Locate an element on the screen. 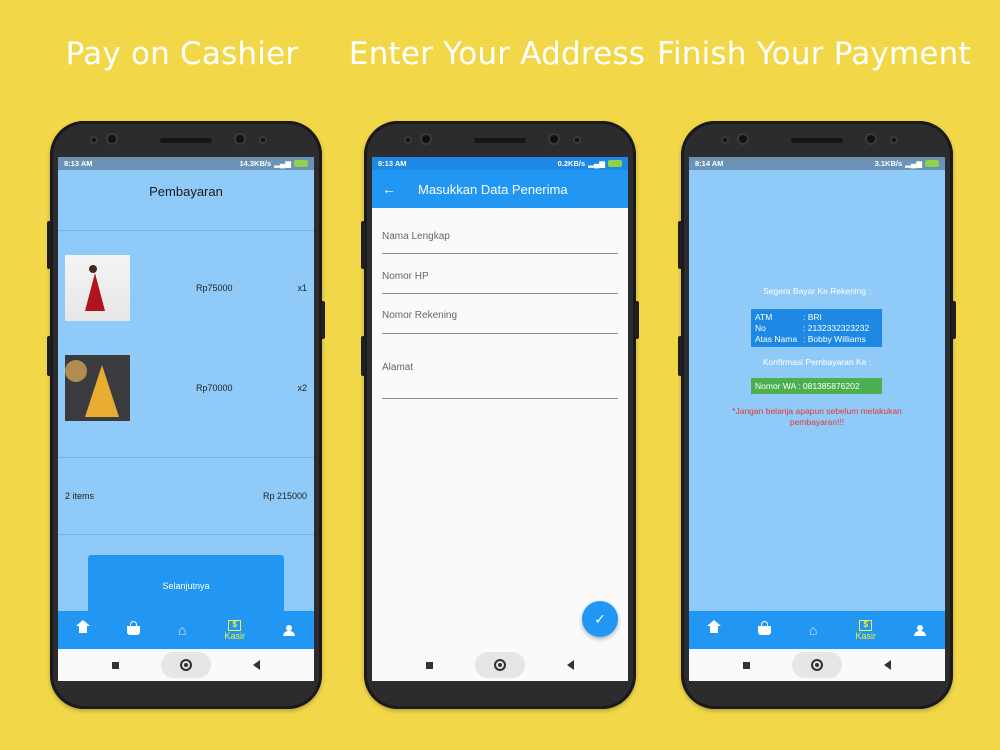 The width and height of the screenshot is (1000, 750). bank-atm-value: : BRI is located at coordinates (812, 317).